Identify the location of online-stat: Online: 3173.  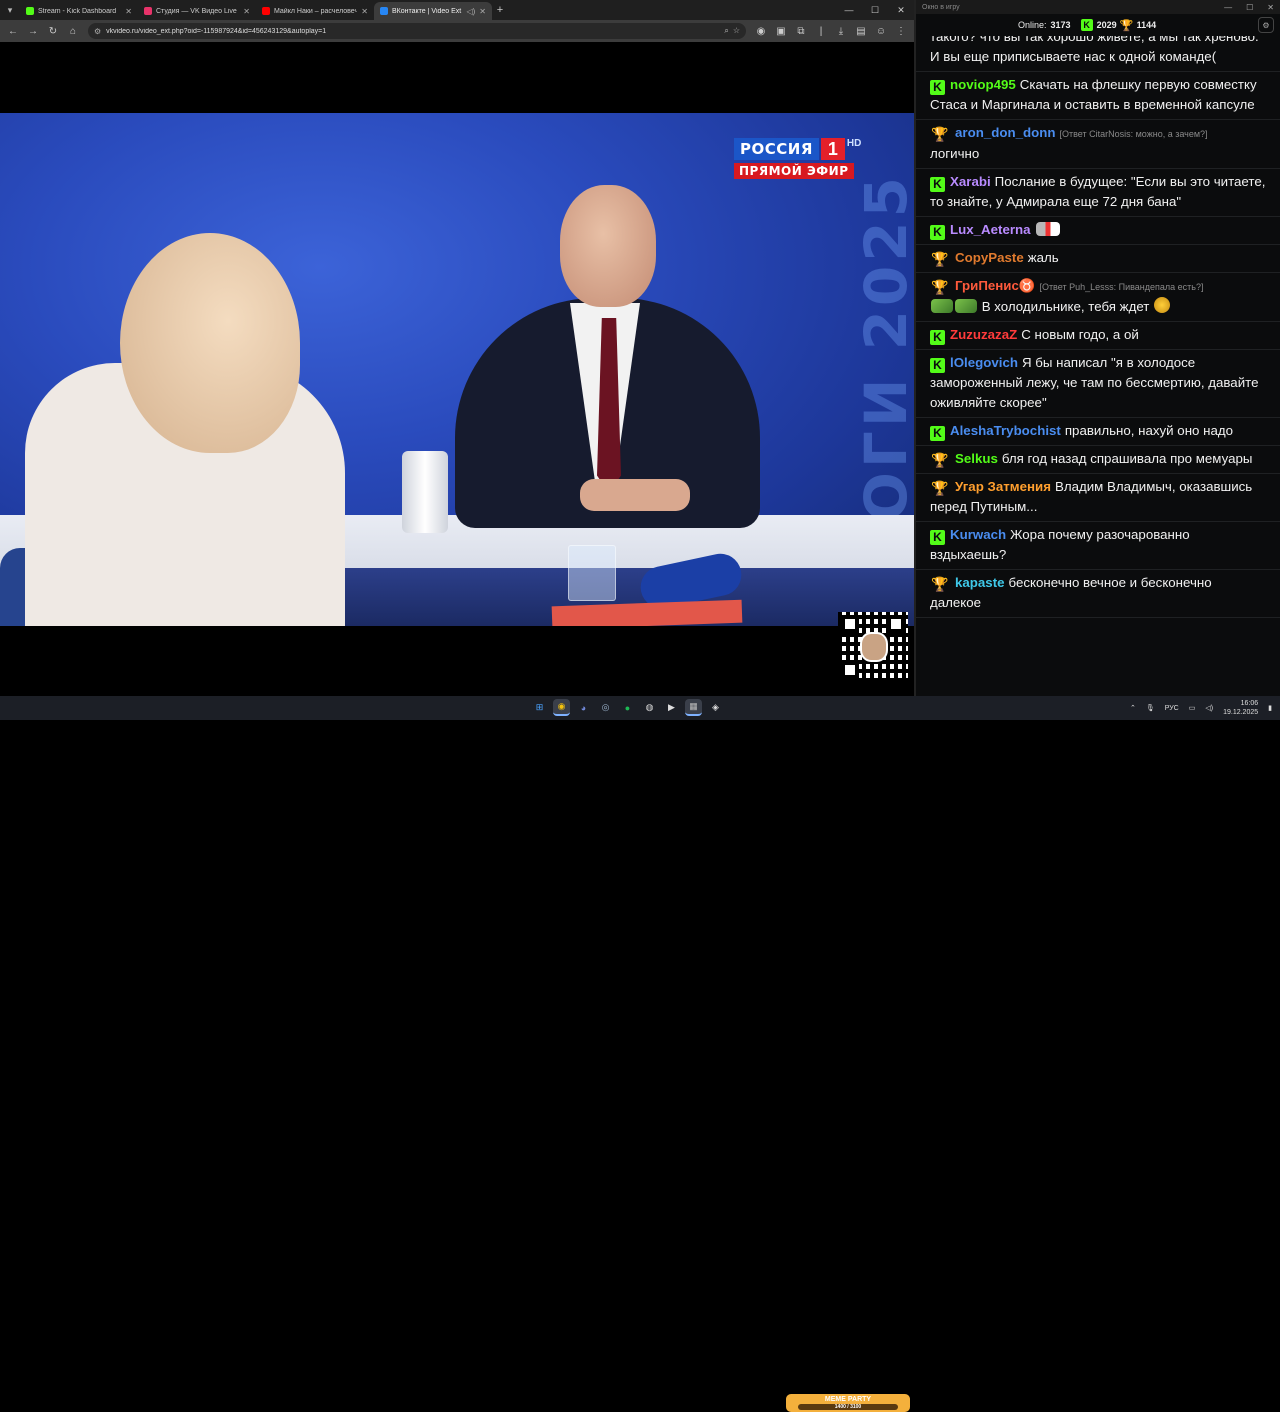
(1044, 25).